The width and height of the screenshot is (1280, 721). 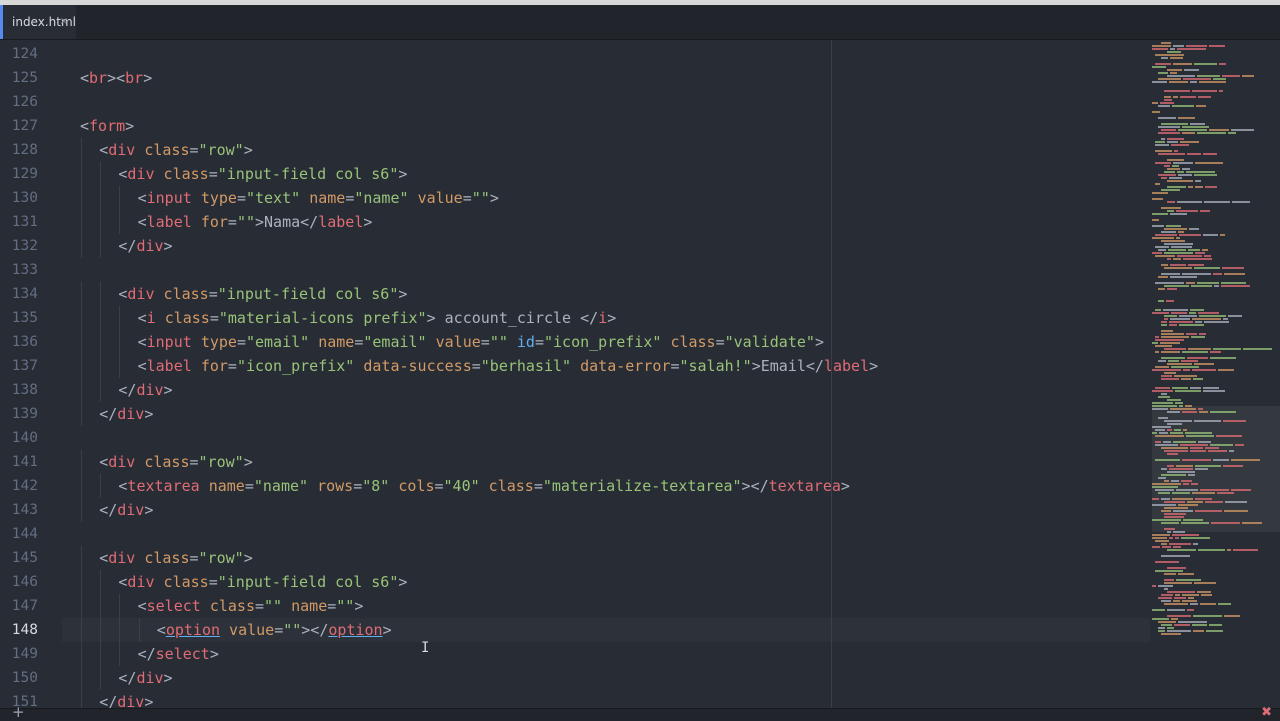 I want to click on minimap, so click(x=1216, y=374).